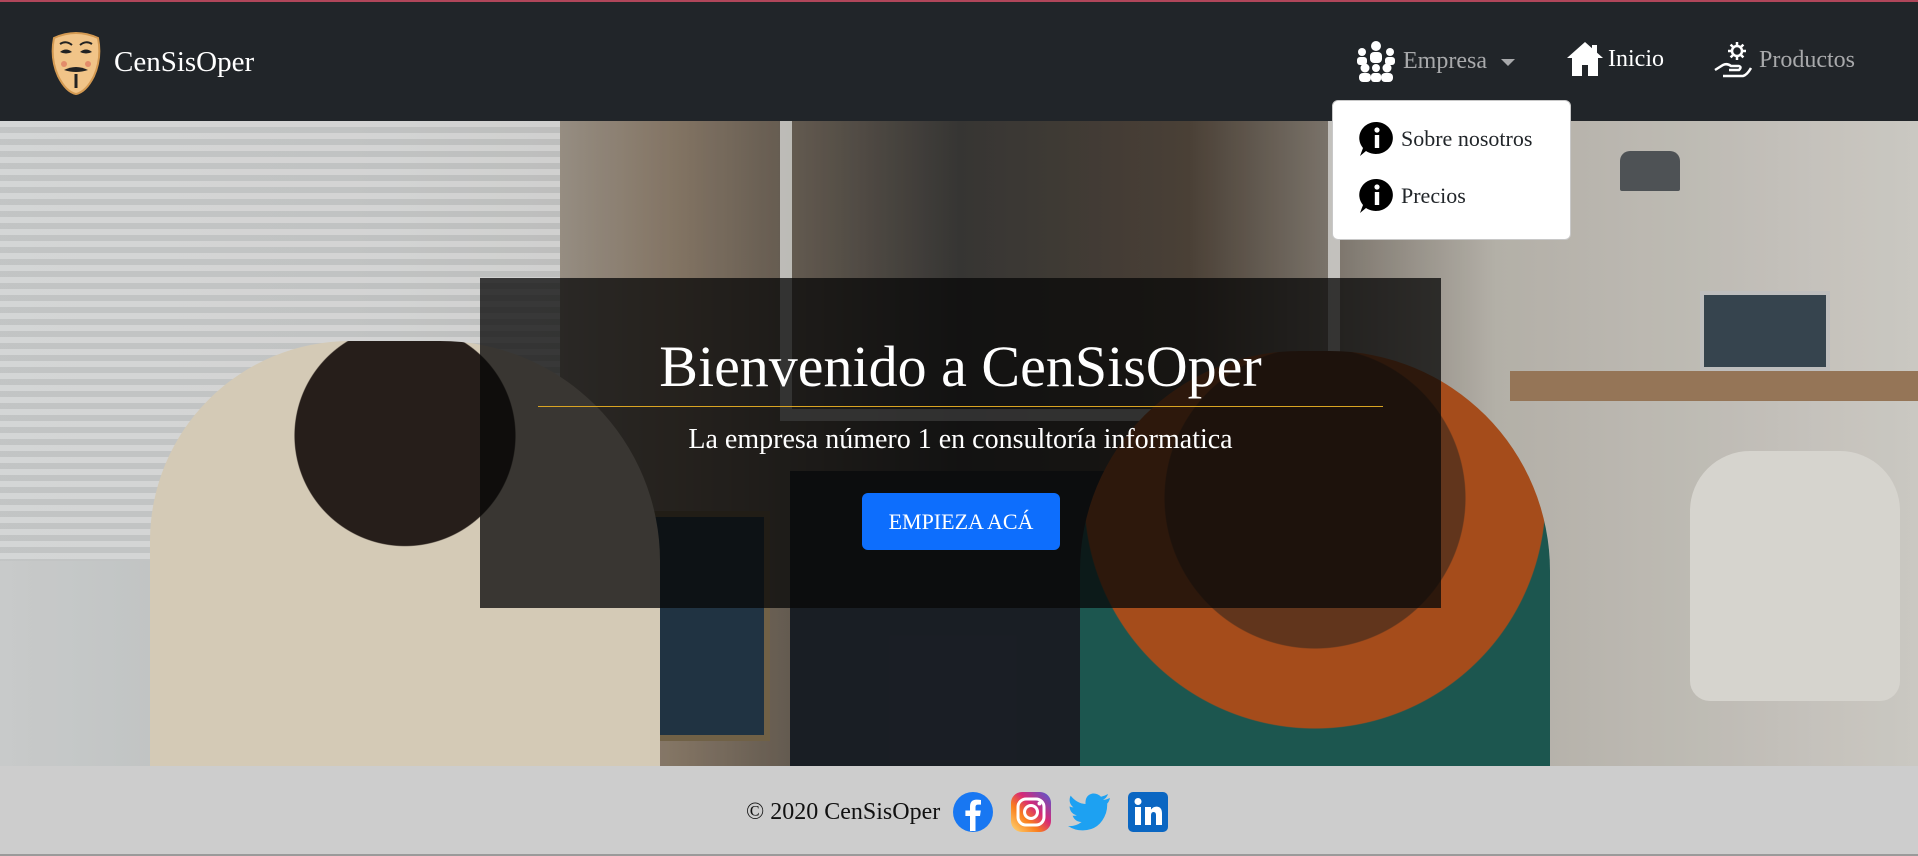  What do you see at coordinates (1451, 170) in the screenshot?
I see `empresa-dropdown-menu: Sobre nosotros Precios` at bounding box center [1451, 170].